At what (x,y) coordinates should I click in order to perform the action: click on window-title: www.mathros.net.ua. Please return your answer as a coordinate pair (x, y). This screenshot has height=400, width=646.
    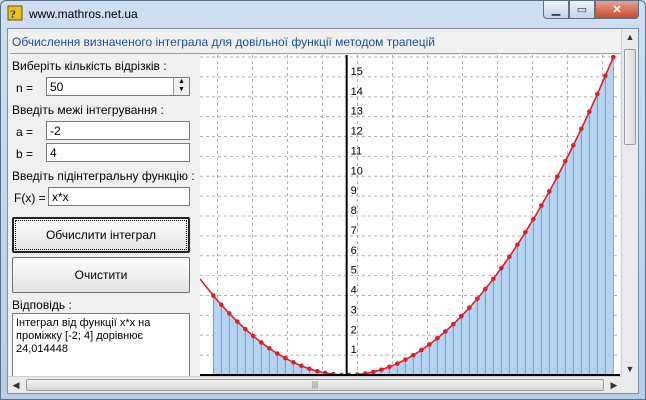
    Looking at the image, I should click on (83, 14).